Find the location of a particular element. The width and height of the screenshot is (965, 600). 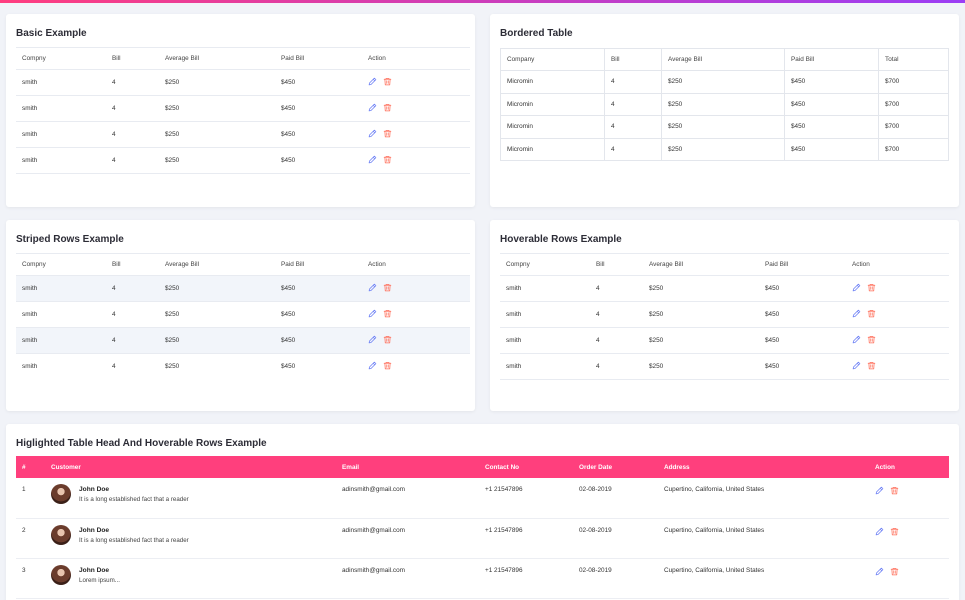

col-header: Contact No is located at coordinates (526, 467).